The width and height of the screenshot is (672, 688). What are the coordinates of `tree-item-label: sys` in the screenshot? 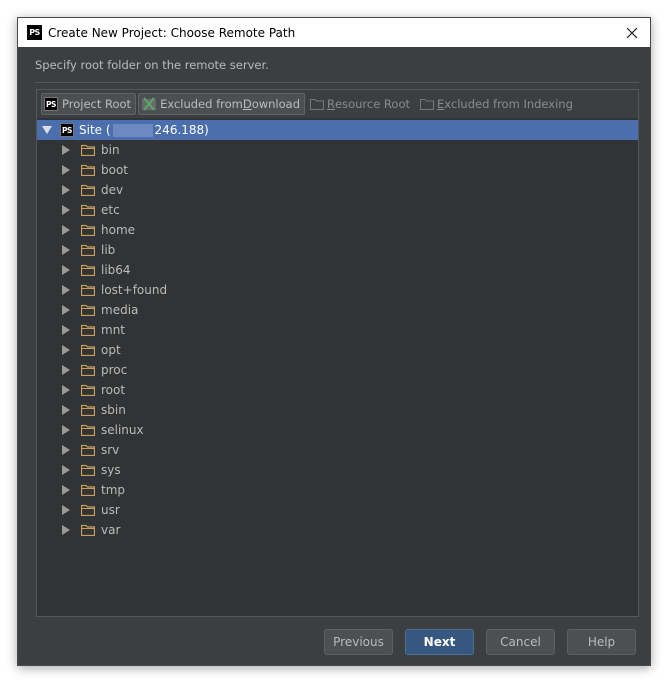 It's located at (111, 470).